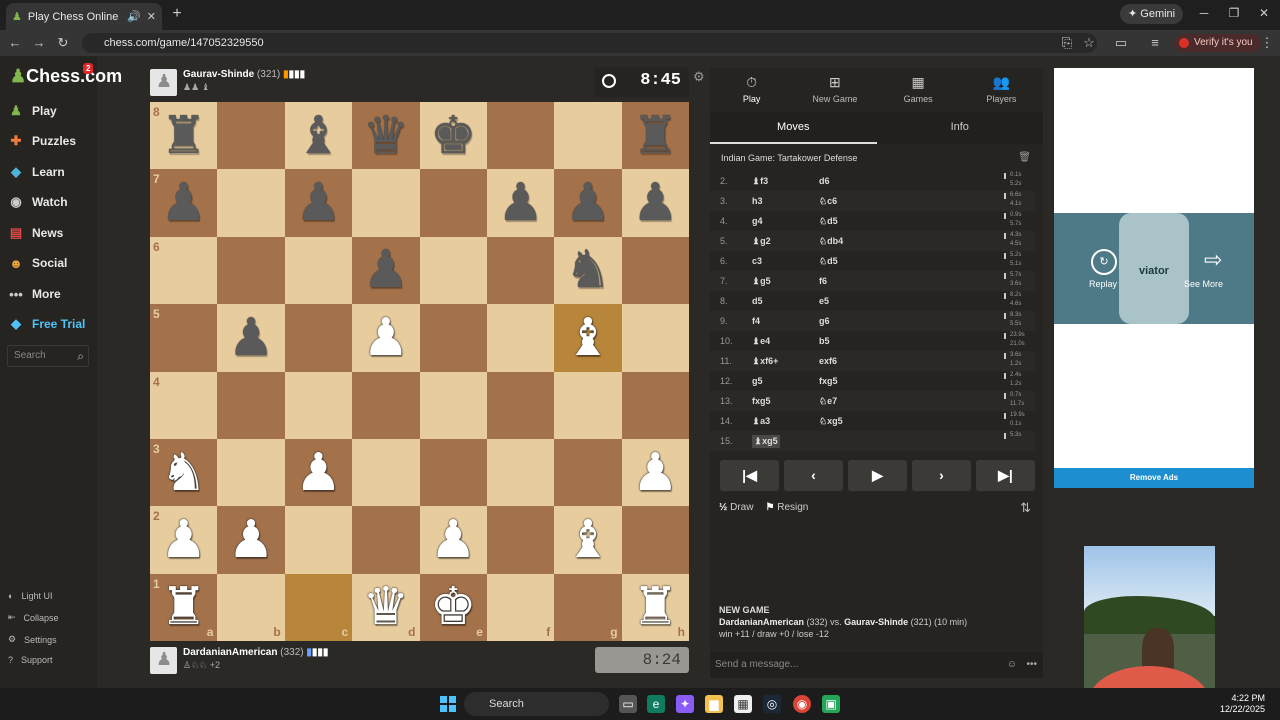  Describe the element at coordinates (831, 241) in the screenshot. I see `black-move: ♘db4` at that location.